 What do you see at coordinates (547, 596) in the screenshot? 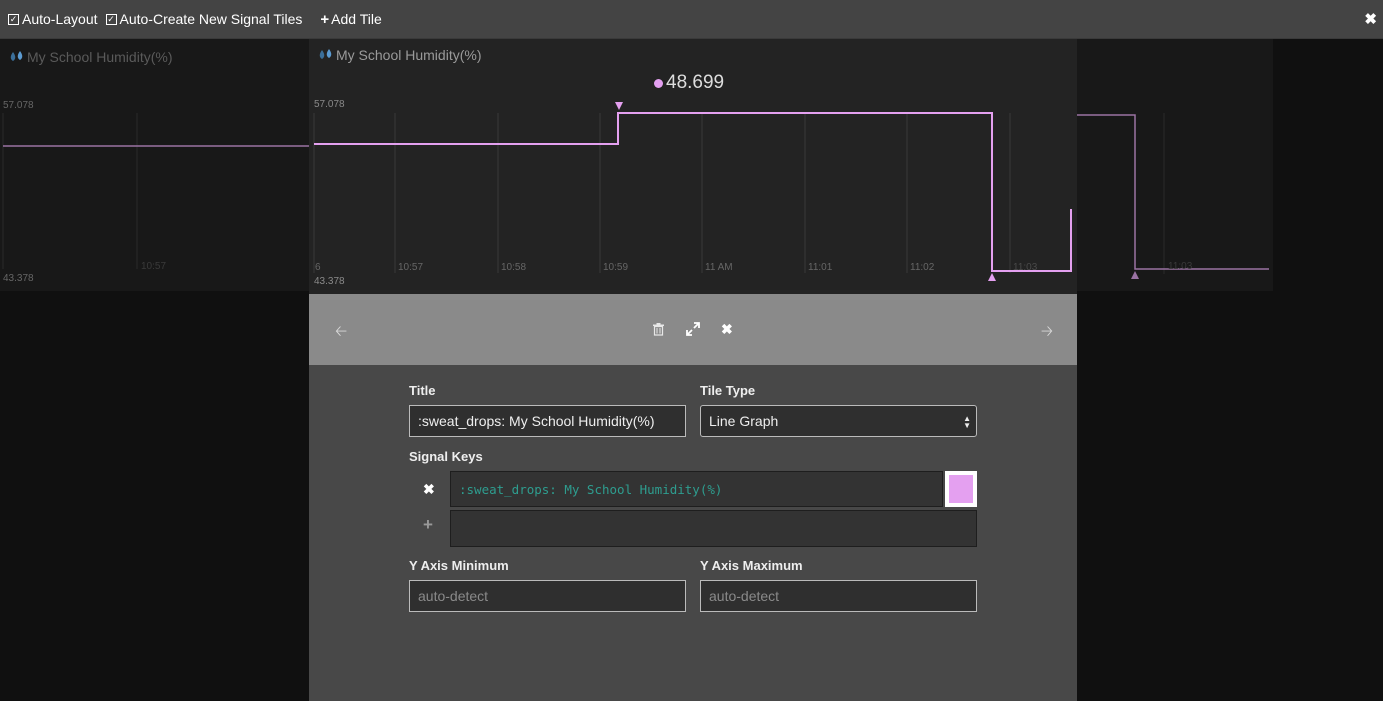
I see `y-min-input: auto-detect` at bounding box center [547, 596].